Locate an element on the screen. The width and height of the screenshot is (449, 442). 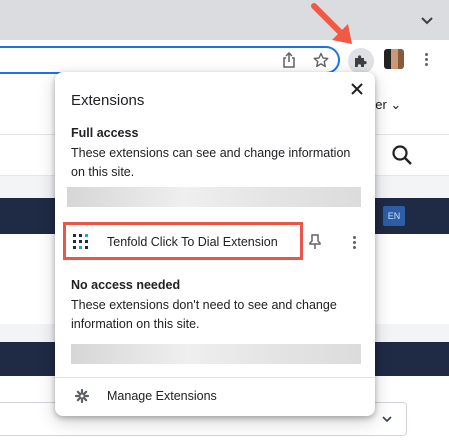
chevron-down-icon is located at coordinates (387, 419).